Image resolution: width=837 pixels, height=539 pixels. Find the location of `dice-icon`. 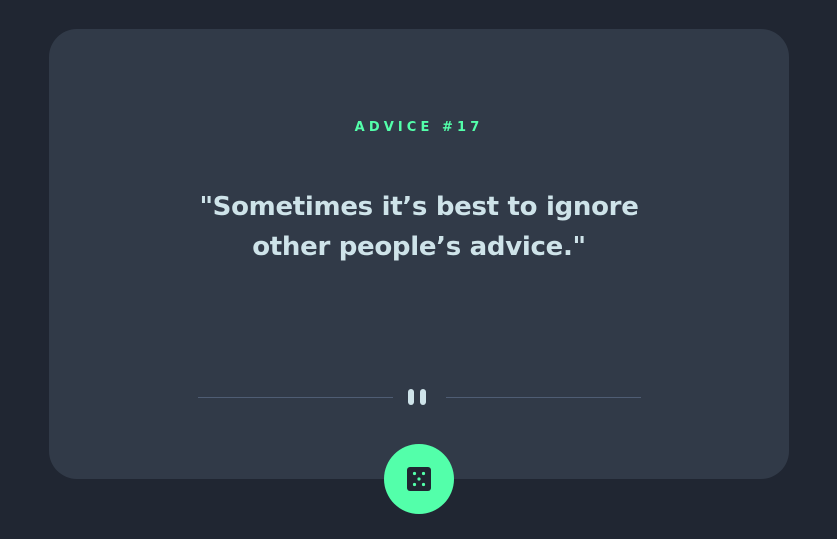

dice-icon is located at coordinates (419, 479).